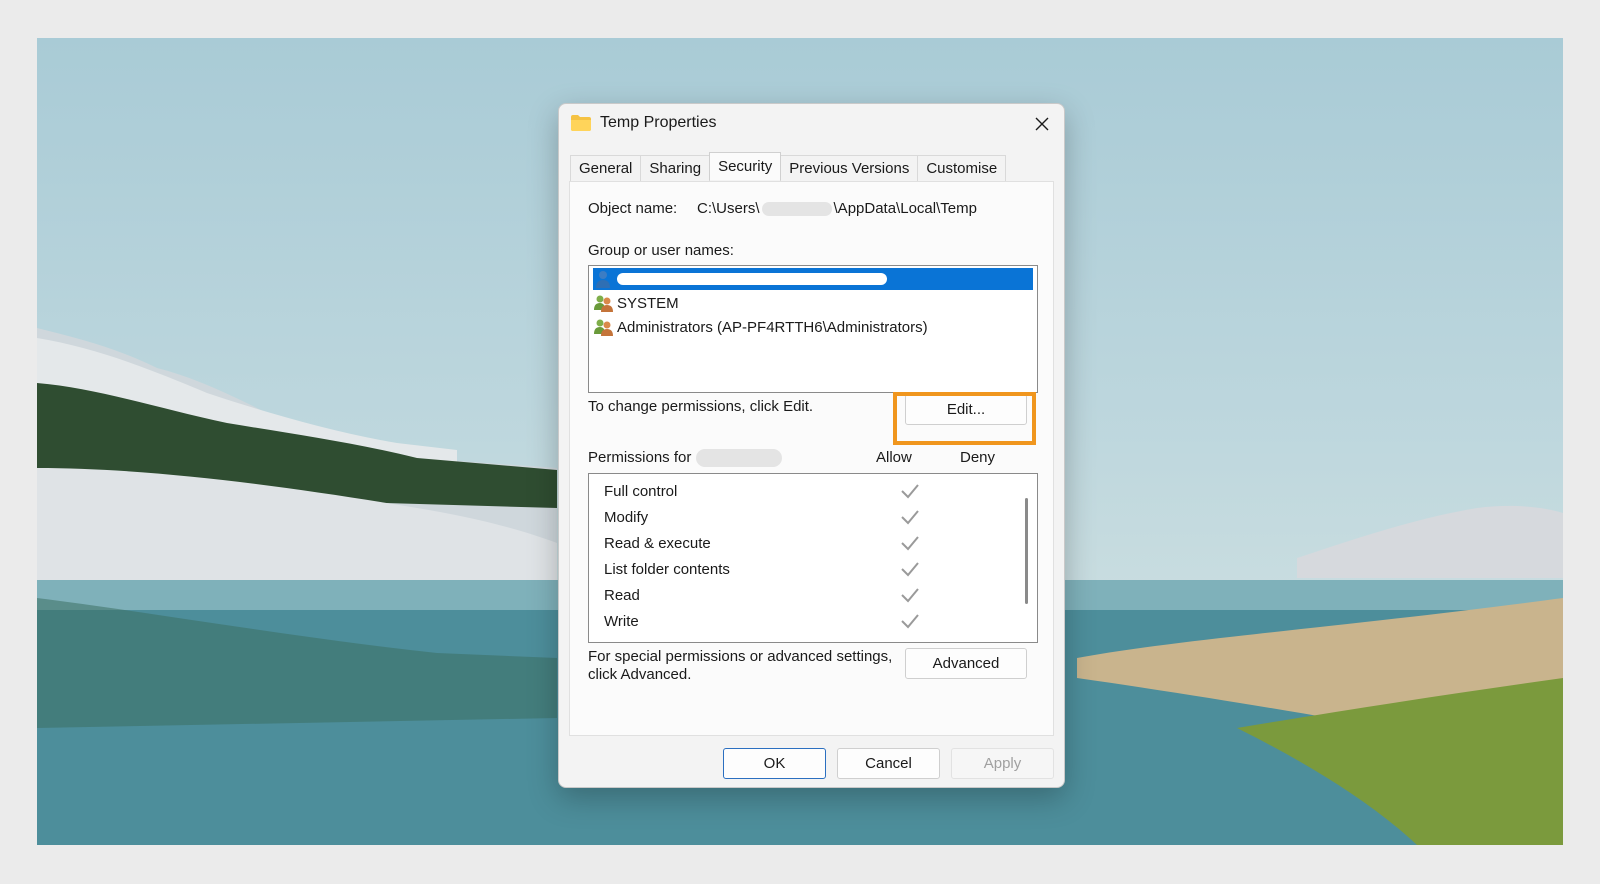 The height and width of the screenshot is (884, 1600). I want to click on permission-row: Modify, so click(804, 517).